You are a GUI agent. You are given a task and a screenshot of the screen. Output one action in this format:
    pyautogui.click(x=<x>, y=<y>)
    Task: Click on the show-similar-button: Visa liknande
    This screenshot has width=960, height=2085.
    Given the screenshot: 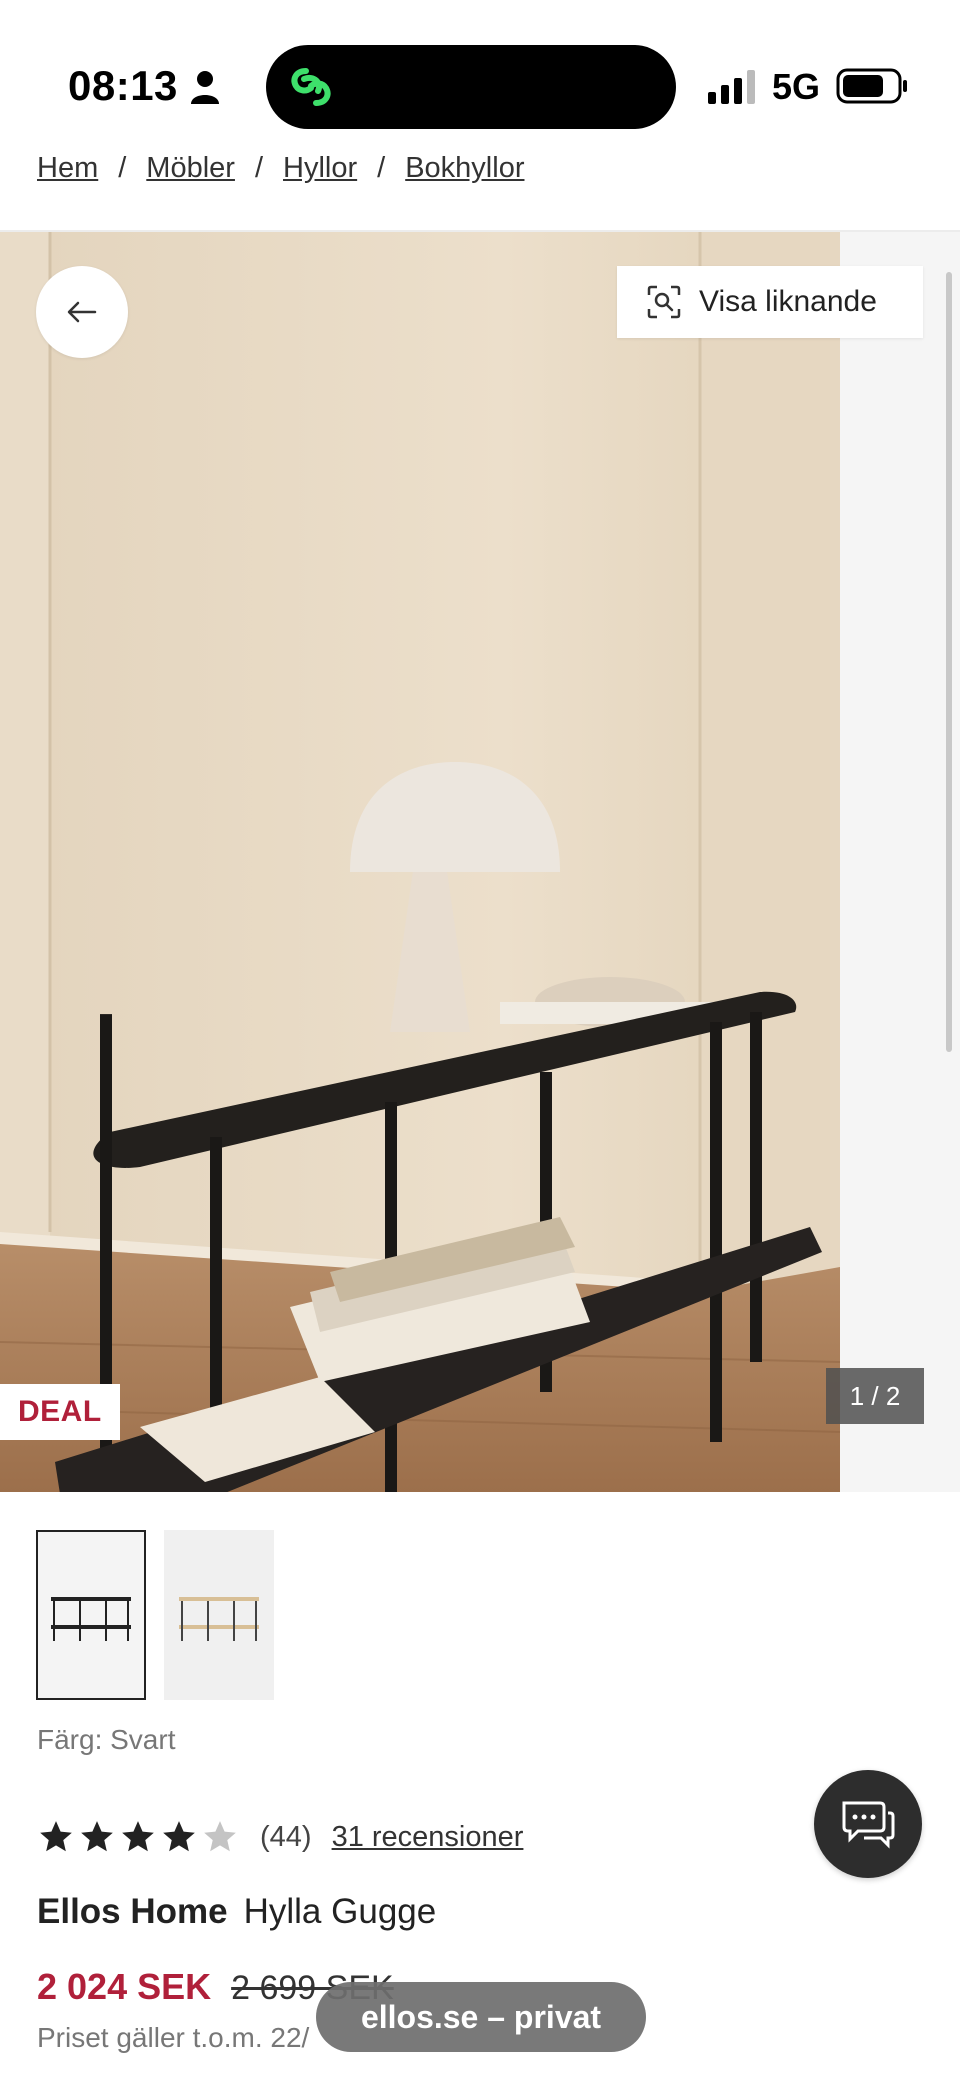 What is the action you would take?
    pyautogui.click(x=770, y=302)
    